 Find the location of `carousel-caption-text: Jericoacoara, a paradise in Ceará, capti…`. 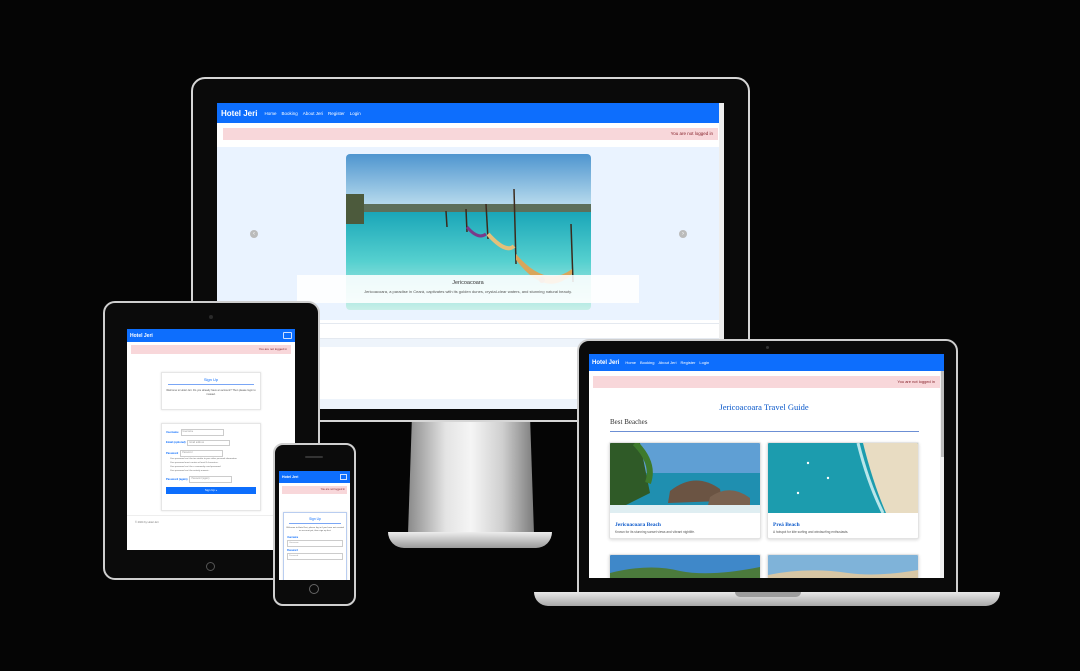

carousel-caption-text: Jericoacoara, a paradise in Ceará, capti… is located at coordinates (468, 291).